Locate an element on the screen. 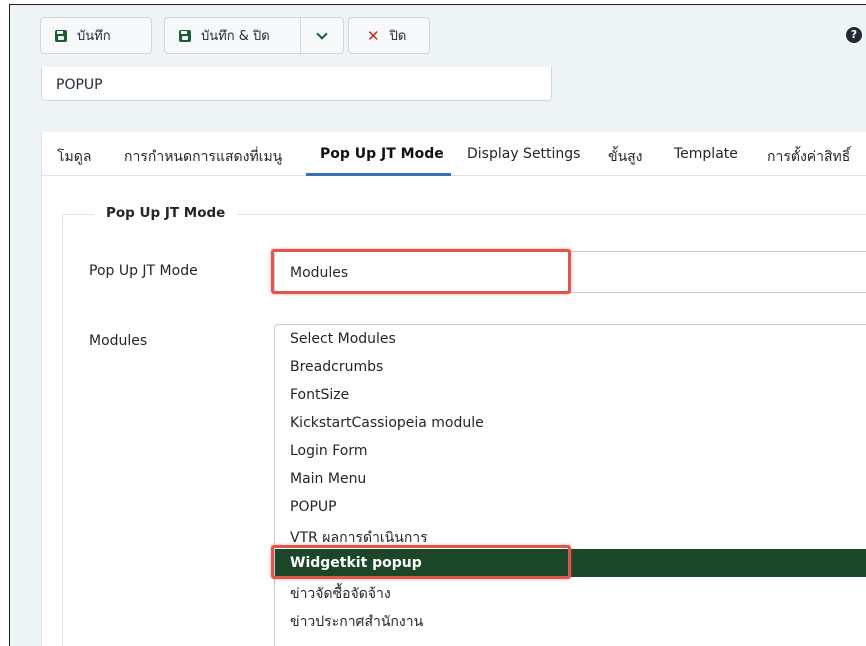  list-item: Login Form is located at coordinates (570, 451).